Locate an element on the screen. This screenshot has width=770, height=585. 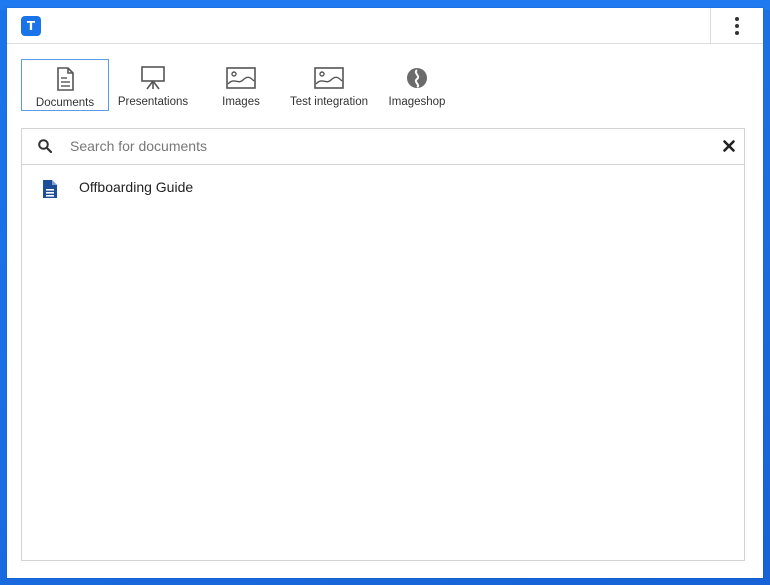
app-logo: T is located at coordinates (31, 26).